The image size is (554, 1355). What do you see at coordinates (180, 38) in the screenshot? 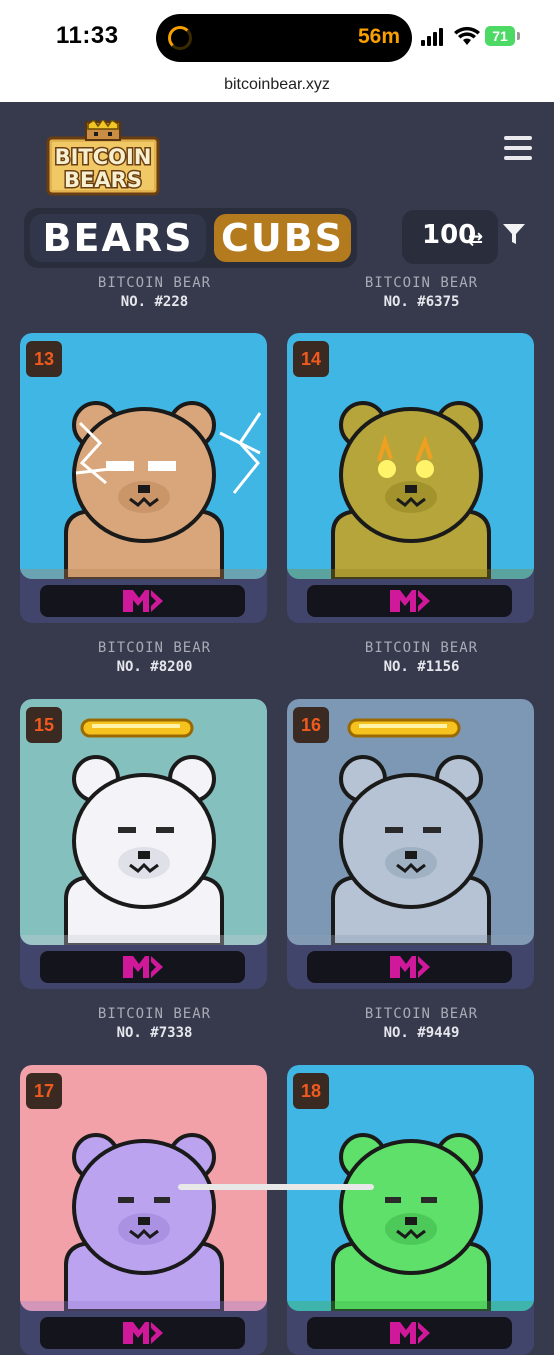
I see `timer-icon` at bounding box center [180, 38].